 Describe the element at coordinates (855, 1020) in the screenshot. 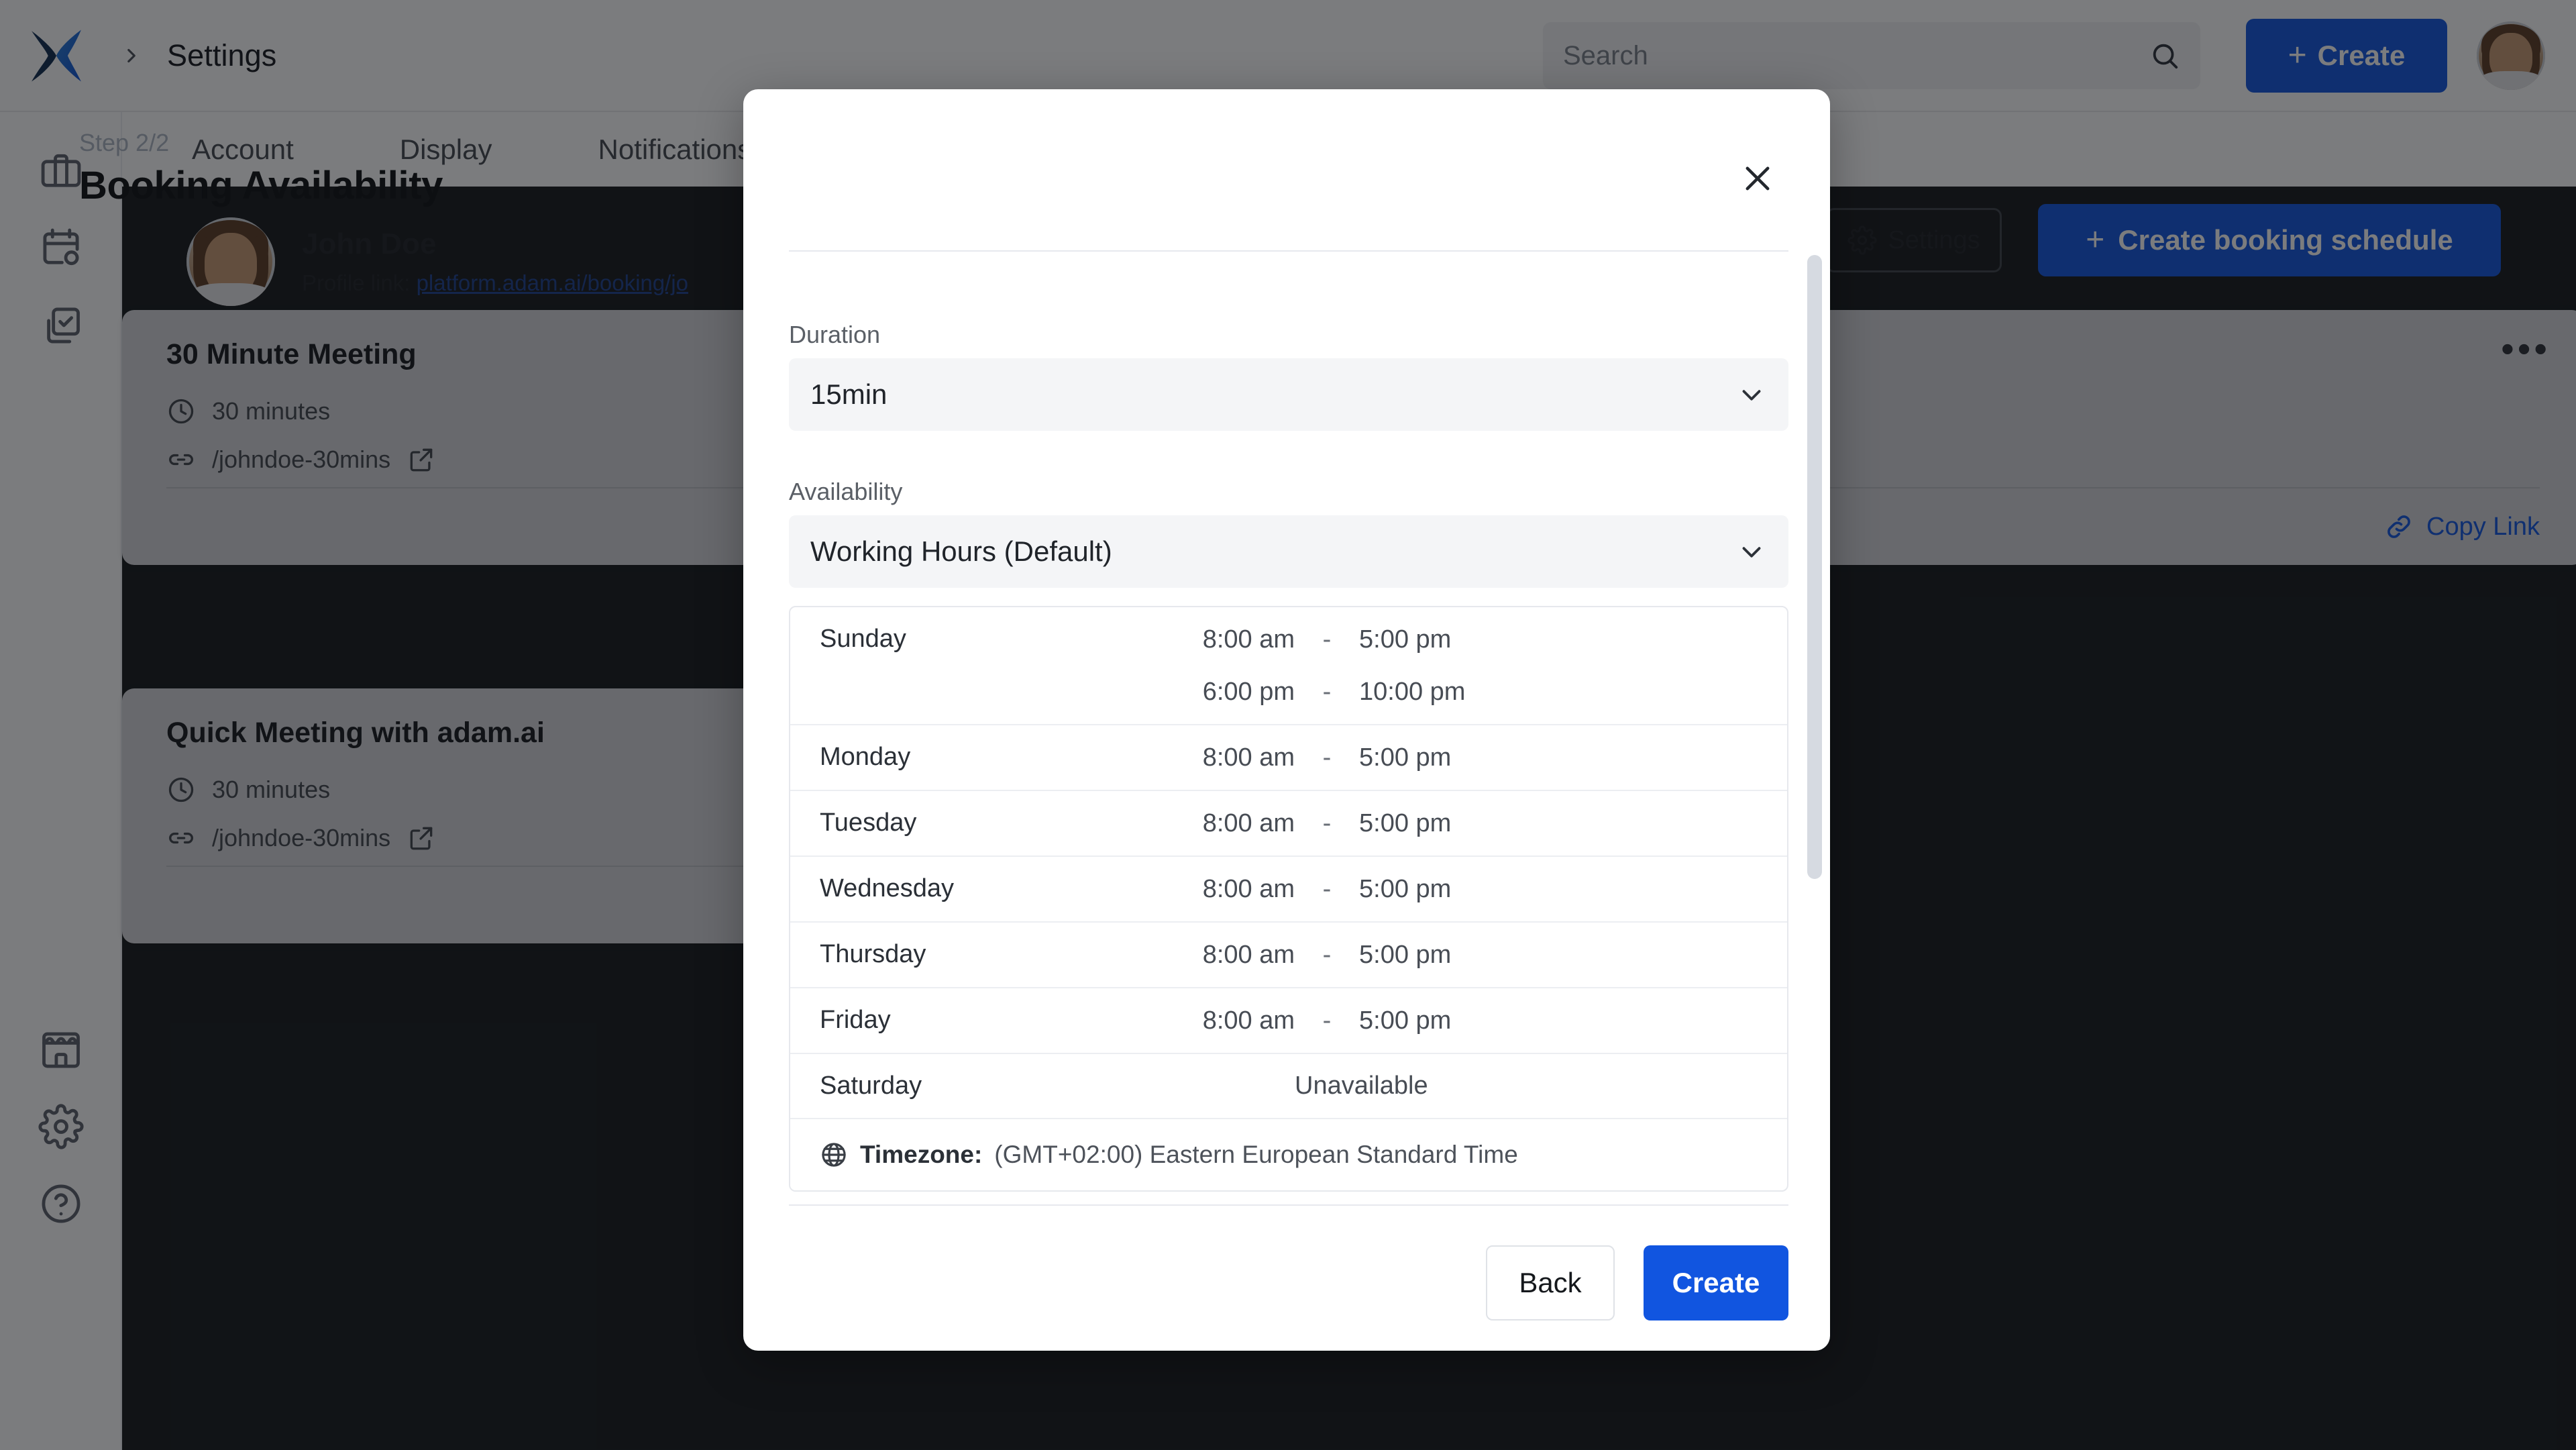

I see `schedule-day: Friday` at that location.